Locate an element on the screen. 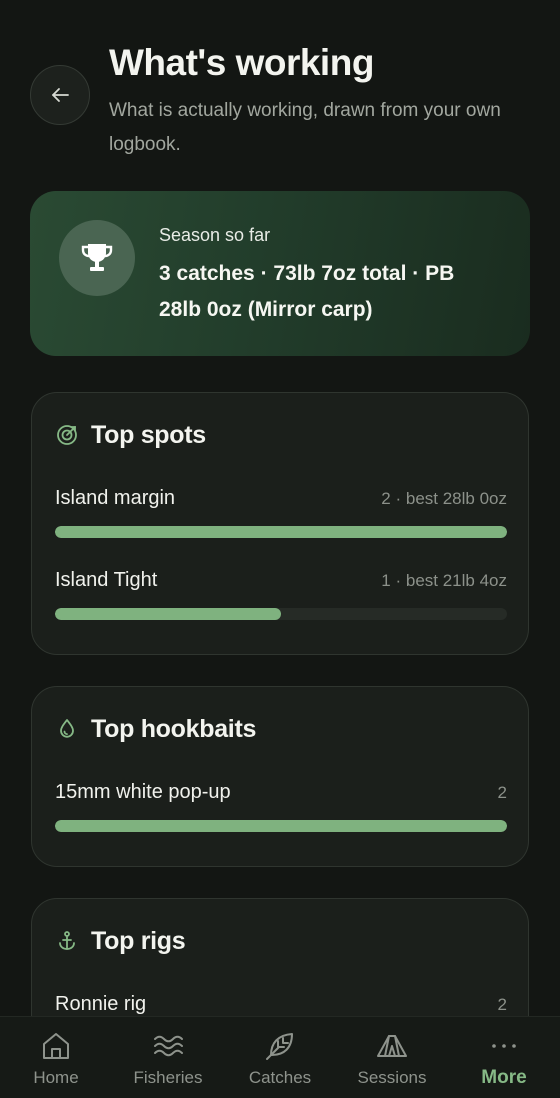 The height and width of the screenshot is (1098, 560). home-icon is located at coordinates (56, 1046).